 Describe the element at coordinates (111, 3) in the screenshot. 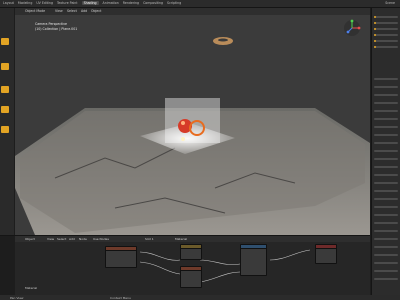

I see `tab-animation: Animation` at that location.